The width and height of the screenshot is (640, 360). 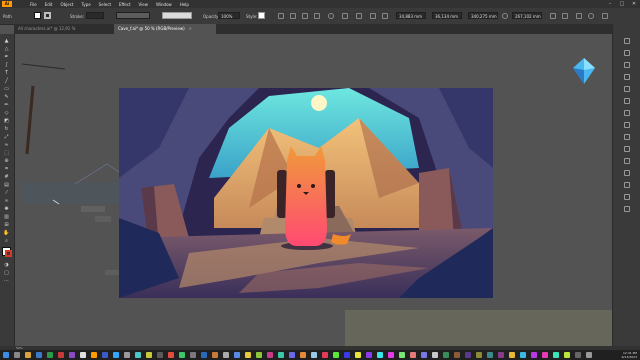 What do you see at coordinates (605, 16) in the screenshot?
I see `share-icon` at bounding box center [605, 16].